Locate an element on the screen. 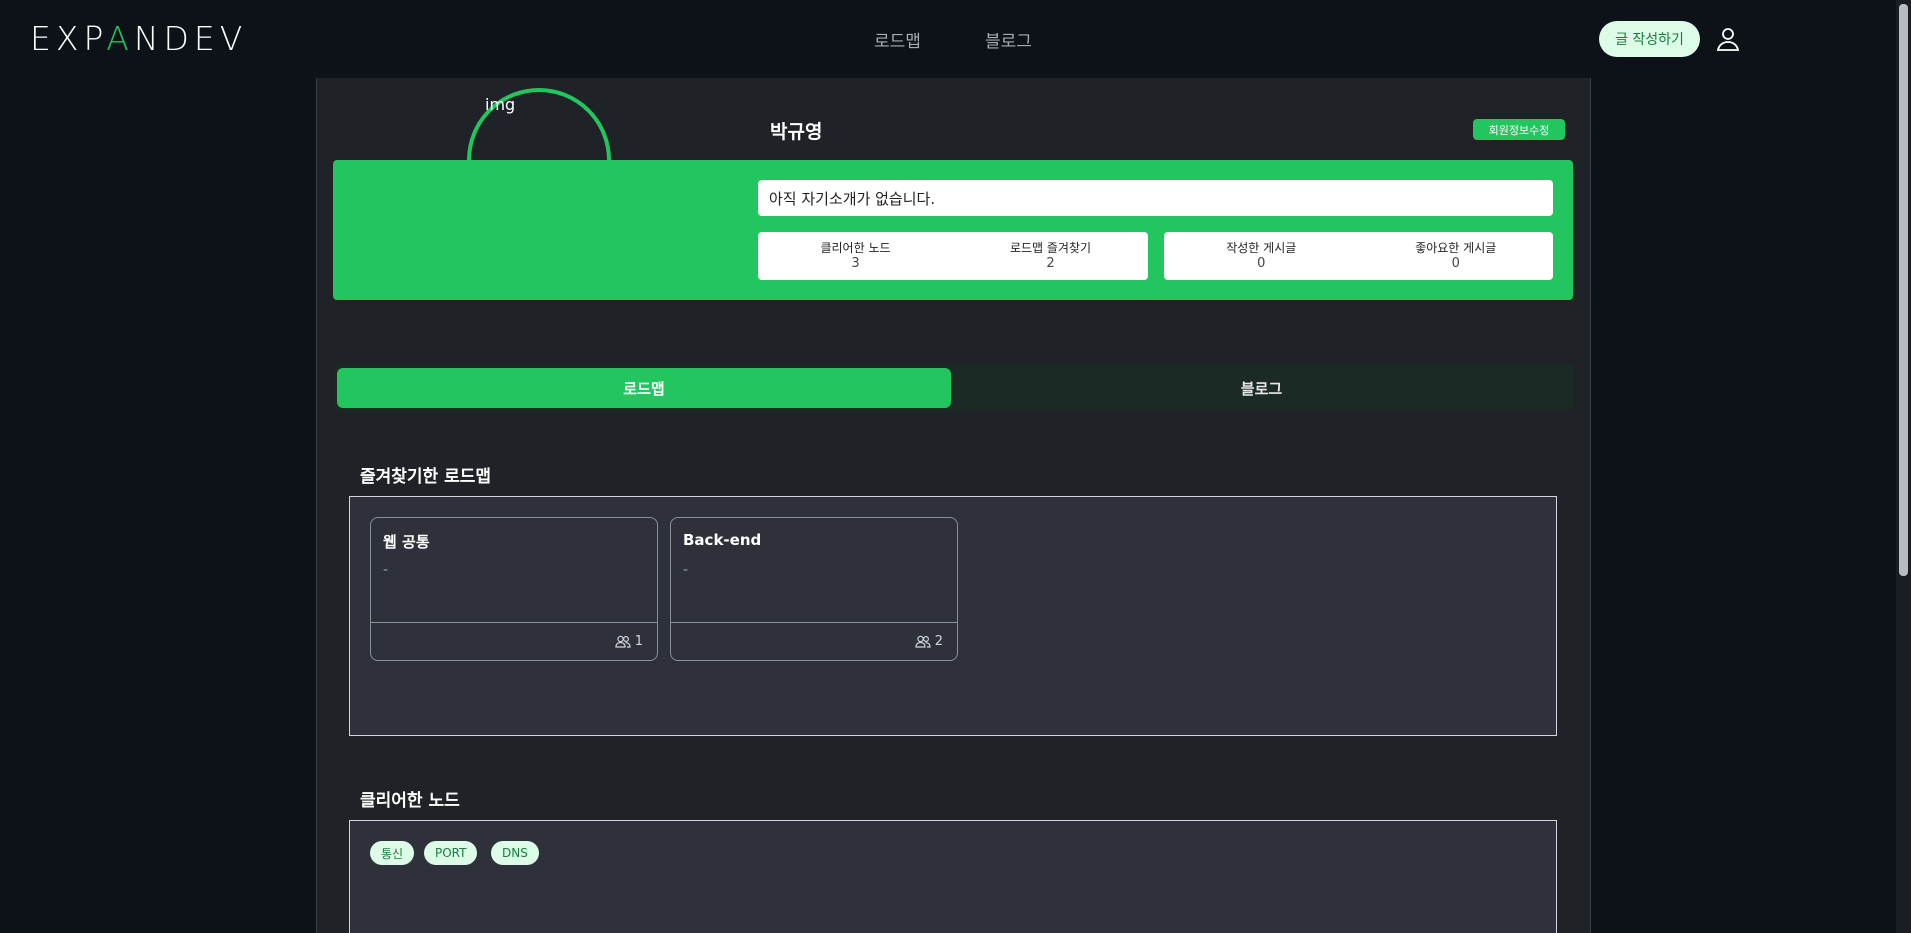  favorite-count: 2 is located at coordinates (938, 641).